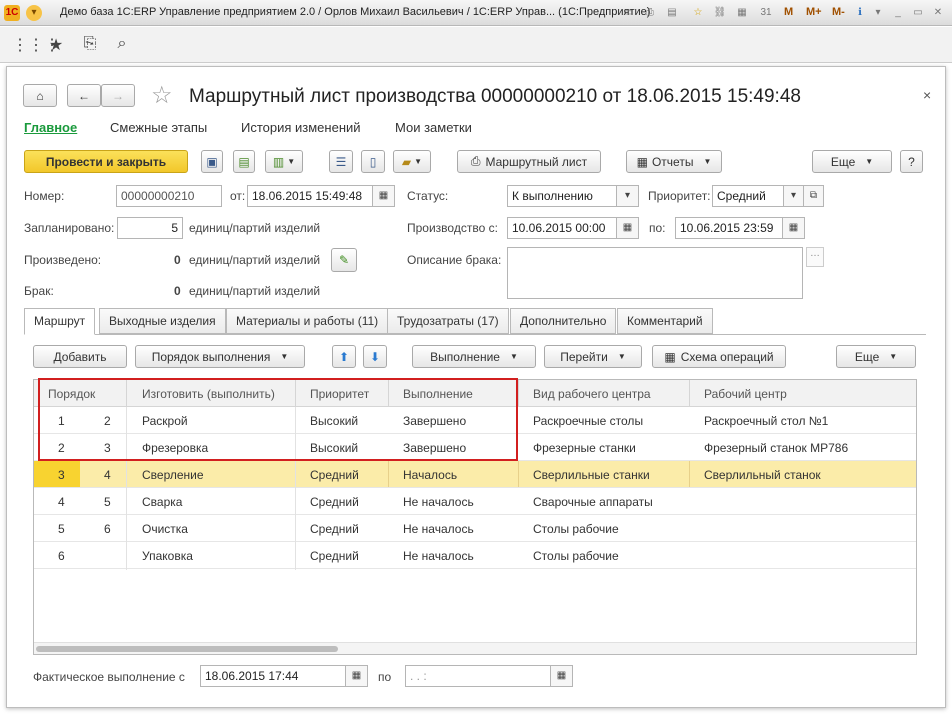 Image resolution: width=952 pixels, height=714 pixels. I want to click on memory-mplus-button: M+, so click(814, 12).